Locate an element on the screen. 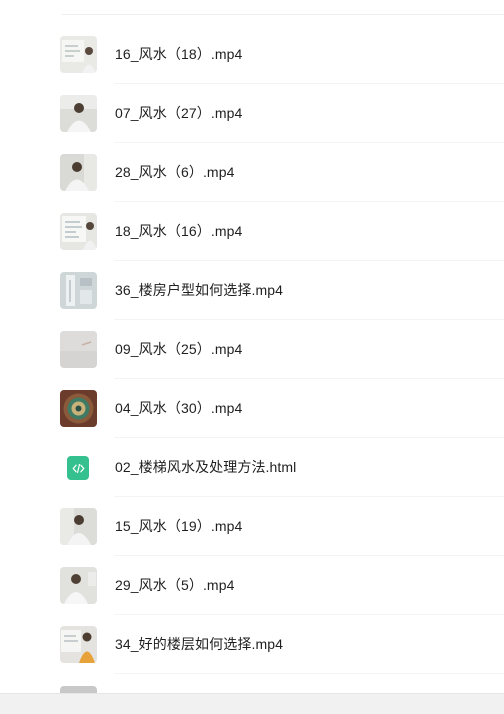  file-name: 34_好的楼层如何选择.mp4 is located at coordinates (199, 644).